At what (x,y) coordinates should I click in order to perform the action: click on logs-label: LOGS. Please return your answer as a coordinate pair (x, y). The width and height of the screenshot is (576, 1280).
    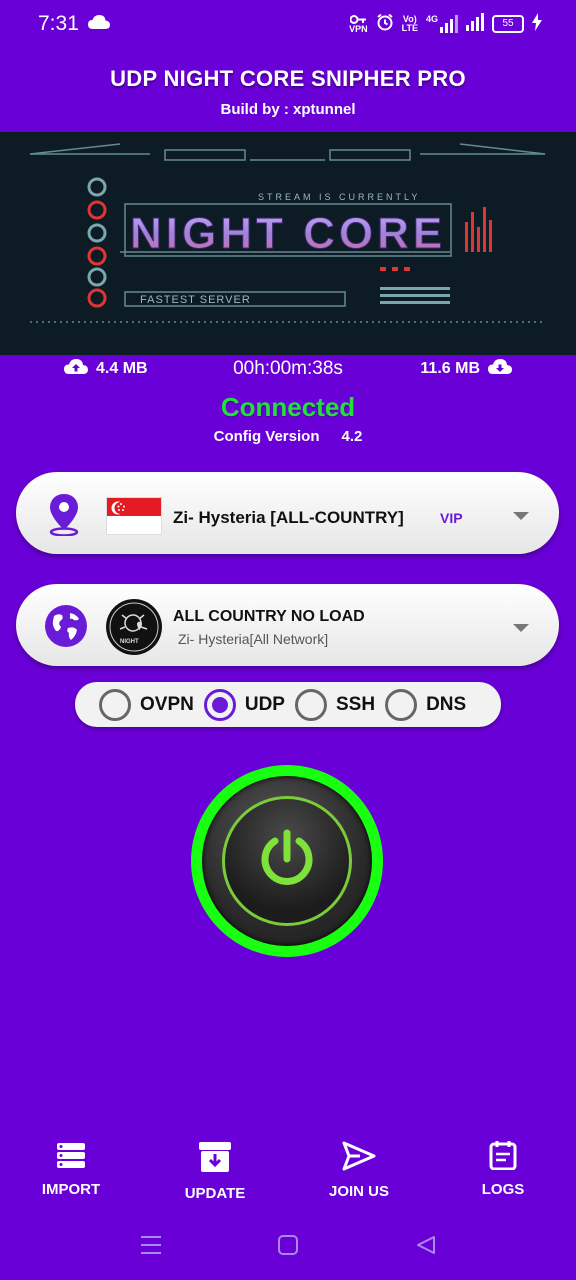
    Looking at the image, I should click on (503, 1189).